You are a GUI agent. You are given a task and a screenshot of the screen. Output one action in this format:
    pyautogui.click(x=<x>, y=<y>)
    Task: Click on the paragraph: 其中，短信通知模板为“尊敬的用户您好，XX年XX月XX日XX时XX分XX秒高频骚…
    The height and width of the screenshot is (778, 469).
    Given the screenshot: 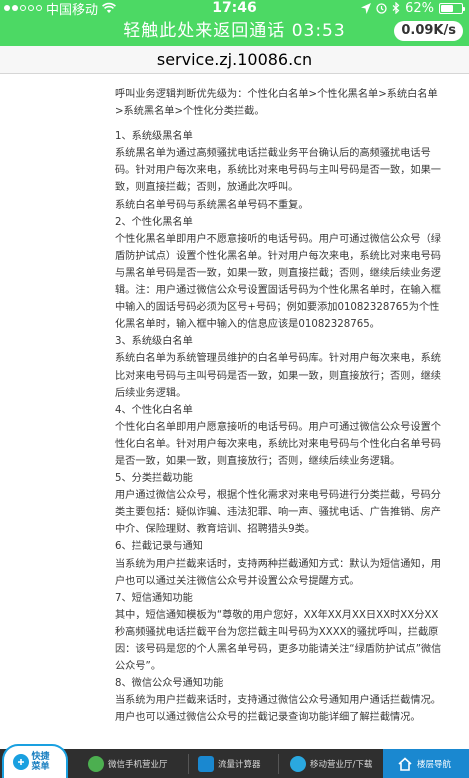 What is the action you would take?
    pyautogui.click(x=278, y=641)
    